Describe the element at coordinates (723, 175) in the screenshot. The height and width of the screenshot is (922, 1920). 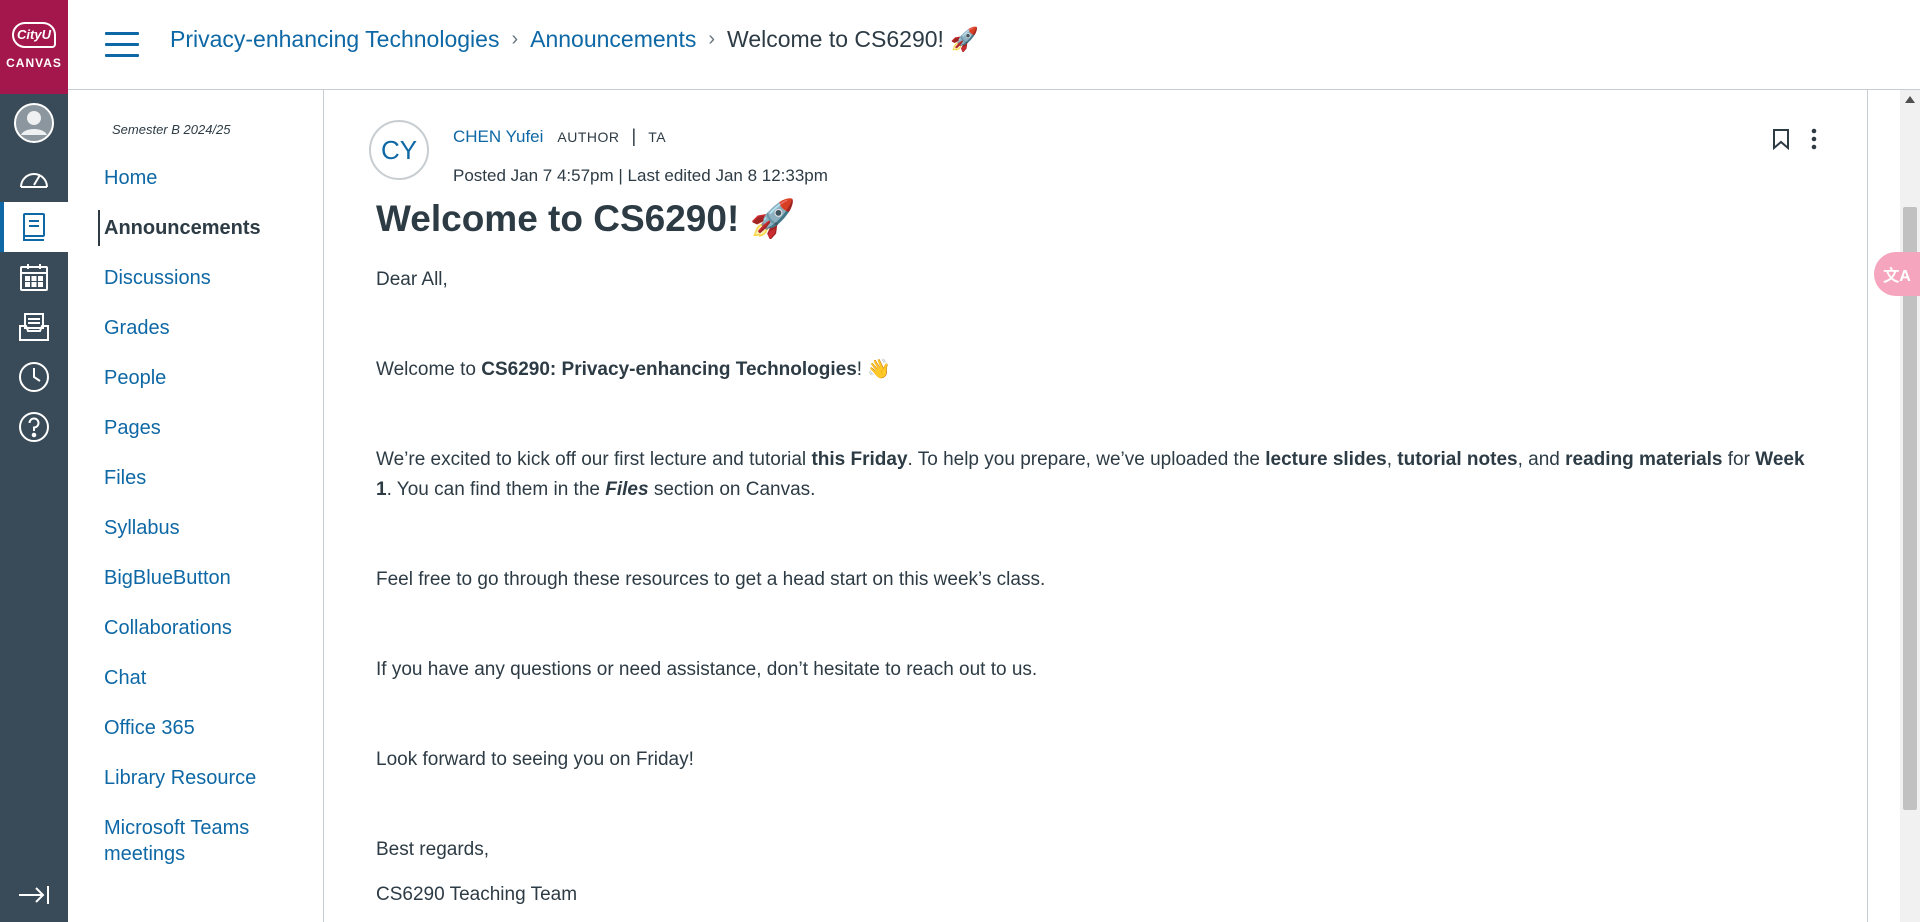
I see `last-edited-date: | Last edited Jan 8 12:33pm` at that location.